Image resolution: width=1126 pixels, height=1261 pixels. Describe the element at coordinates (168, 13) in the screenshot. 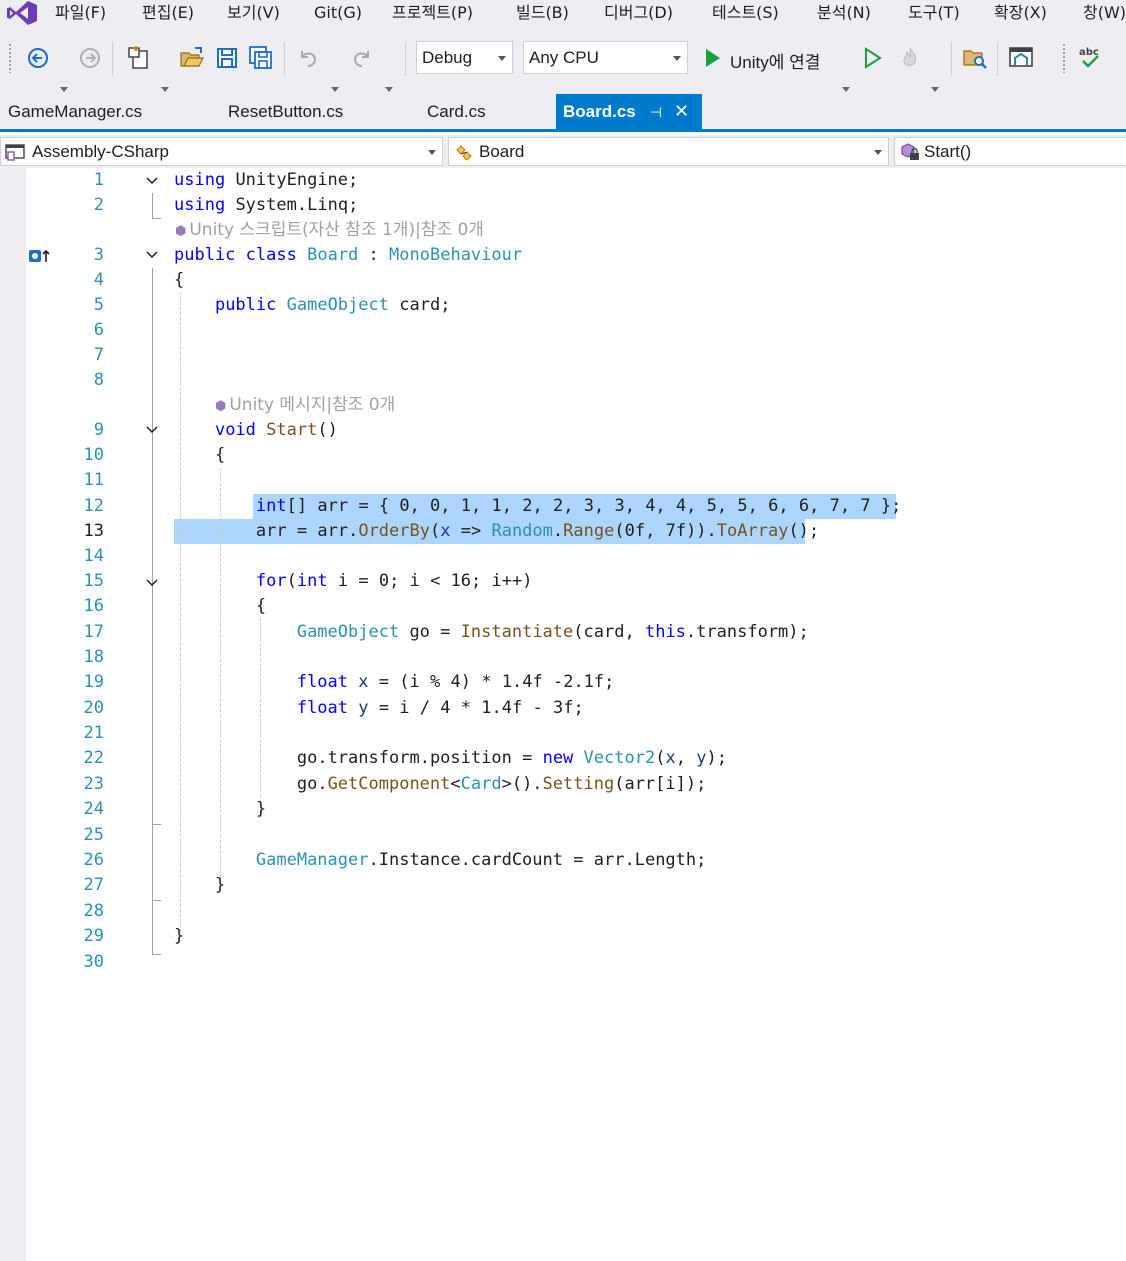

I see `menu-edit: 편집(E)` at that location.